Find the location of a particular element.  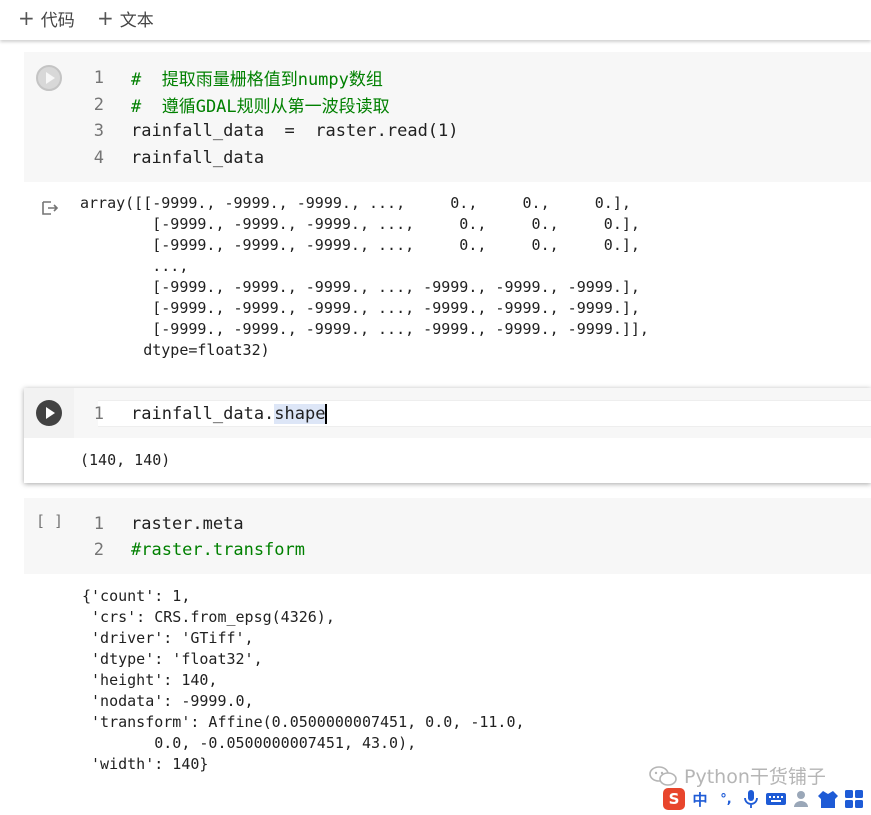

code-text: raster.meta is located at coordinates (187, 523).